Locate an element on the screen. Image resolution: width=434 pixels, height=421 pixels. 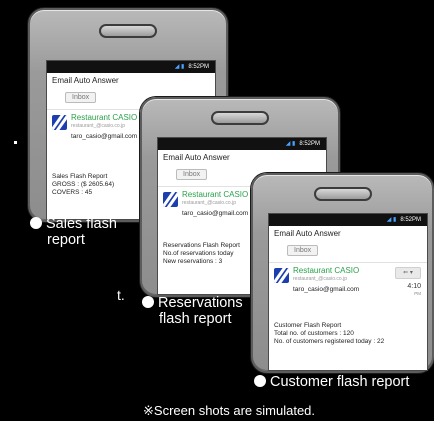
caption-line: flash report is located at coordinates (195, 319).